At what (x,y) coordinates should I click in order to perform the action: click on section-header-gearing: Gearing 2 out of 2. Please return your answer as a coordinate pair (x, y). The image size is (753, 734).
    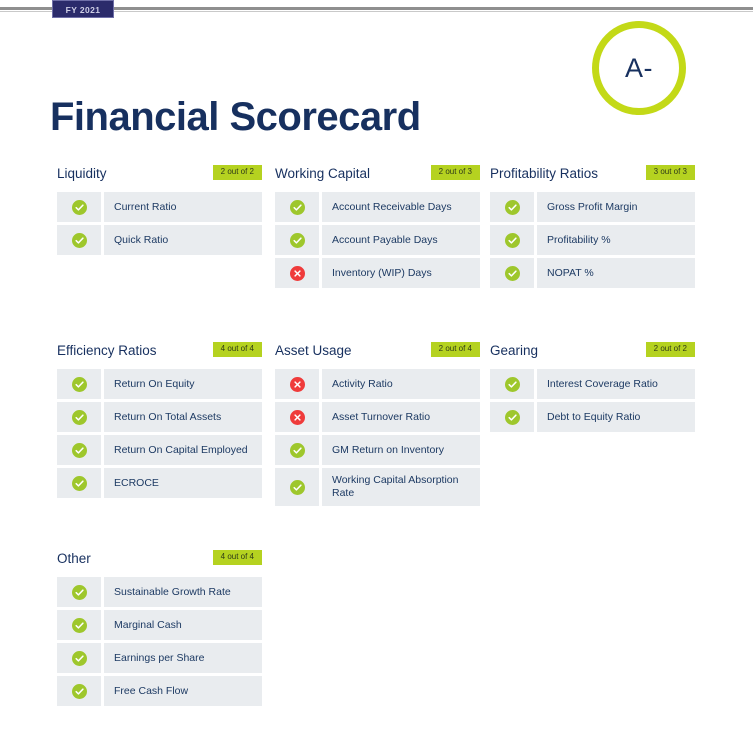
    Looking at the image, I should click on (592, 353).